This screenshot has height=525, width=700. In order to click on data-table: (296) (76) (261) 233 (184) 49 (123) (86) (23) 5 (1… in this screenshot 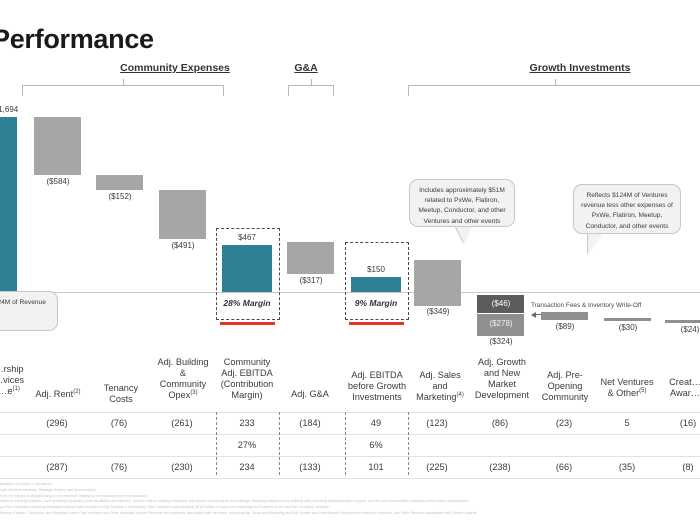, I will do `click(350, 445)`.